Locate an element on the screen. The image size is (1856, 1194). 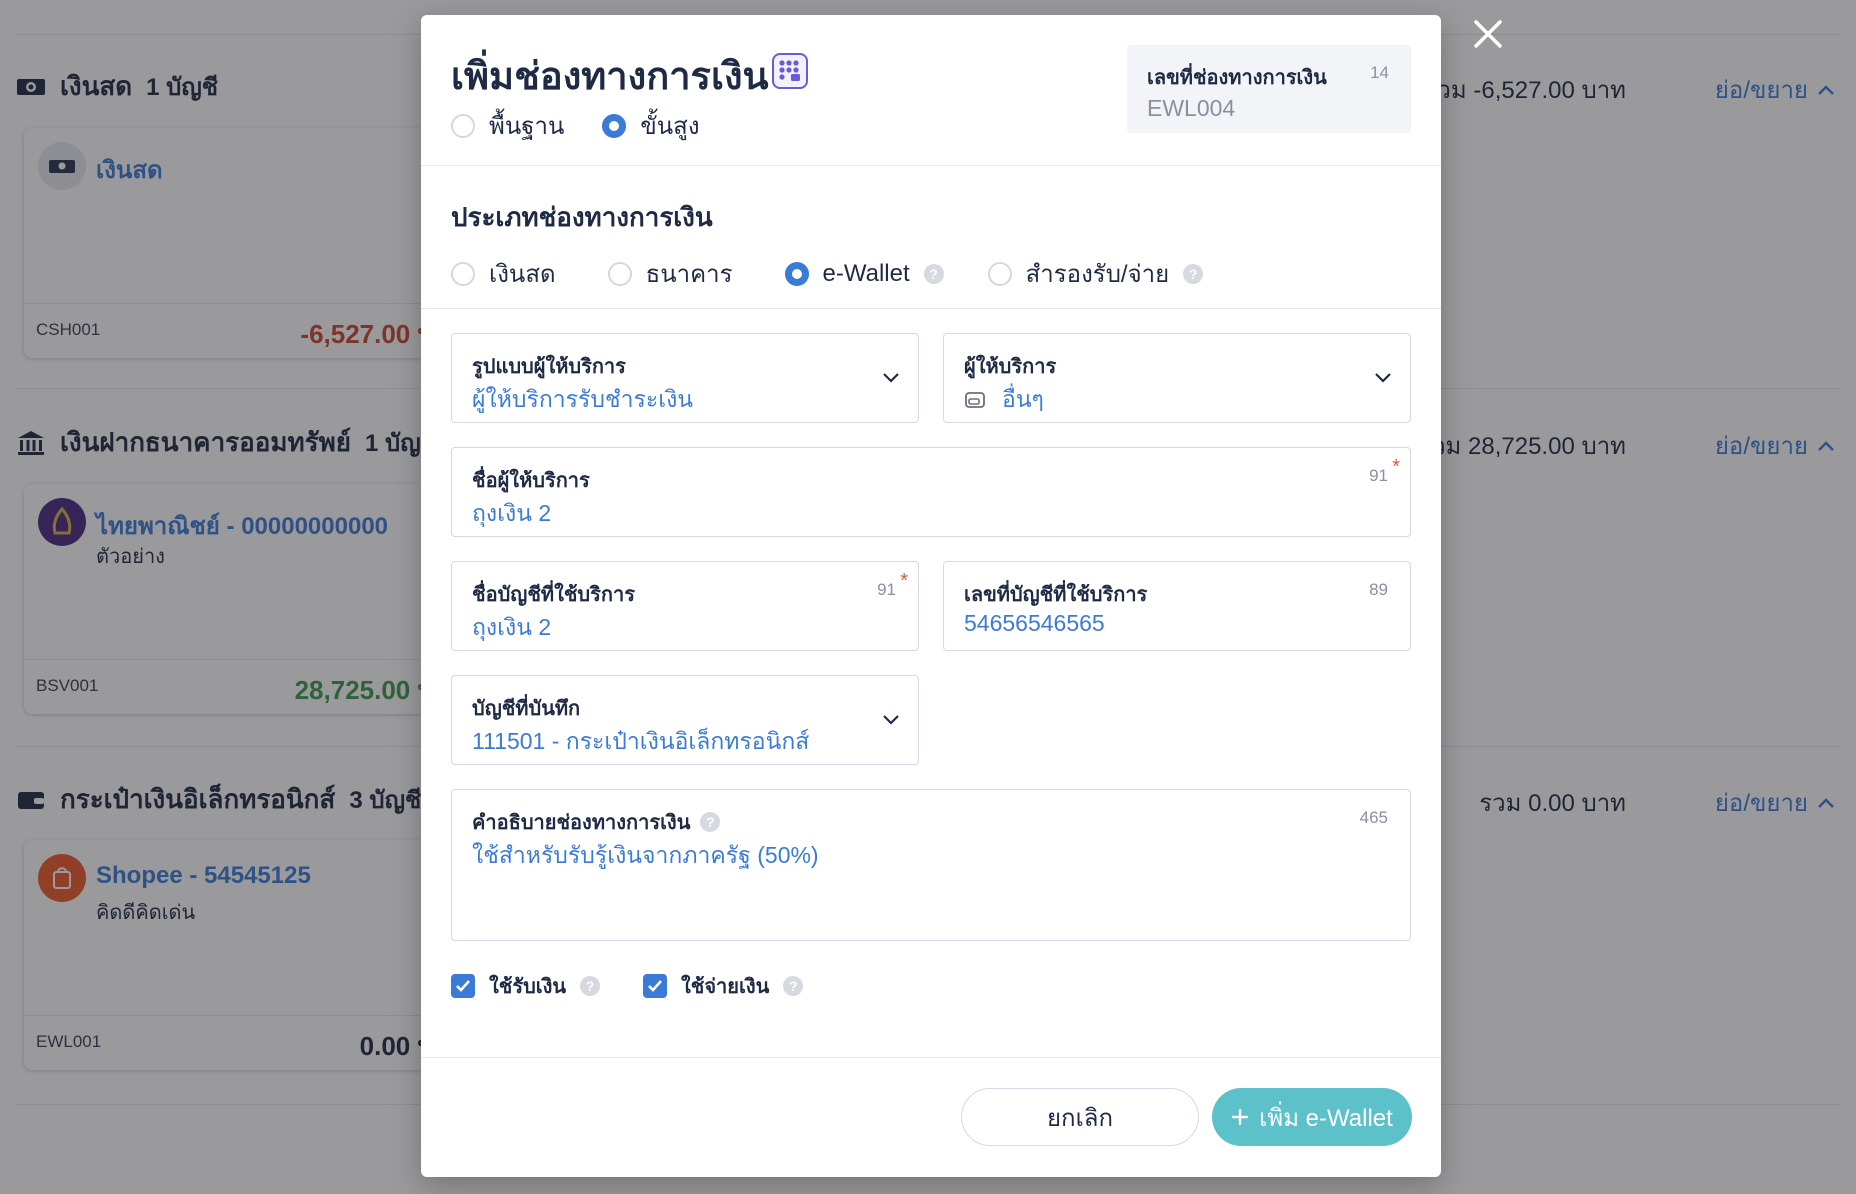
close-icon is located at coordinates (1488, 34).